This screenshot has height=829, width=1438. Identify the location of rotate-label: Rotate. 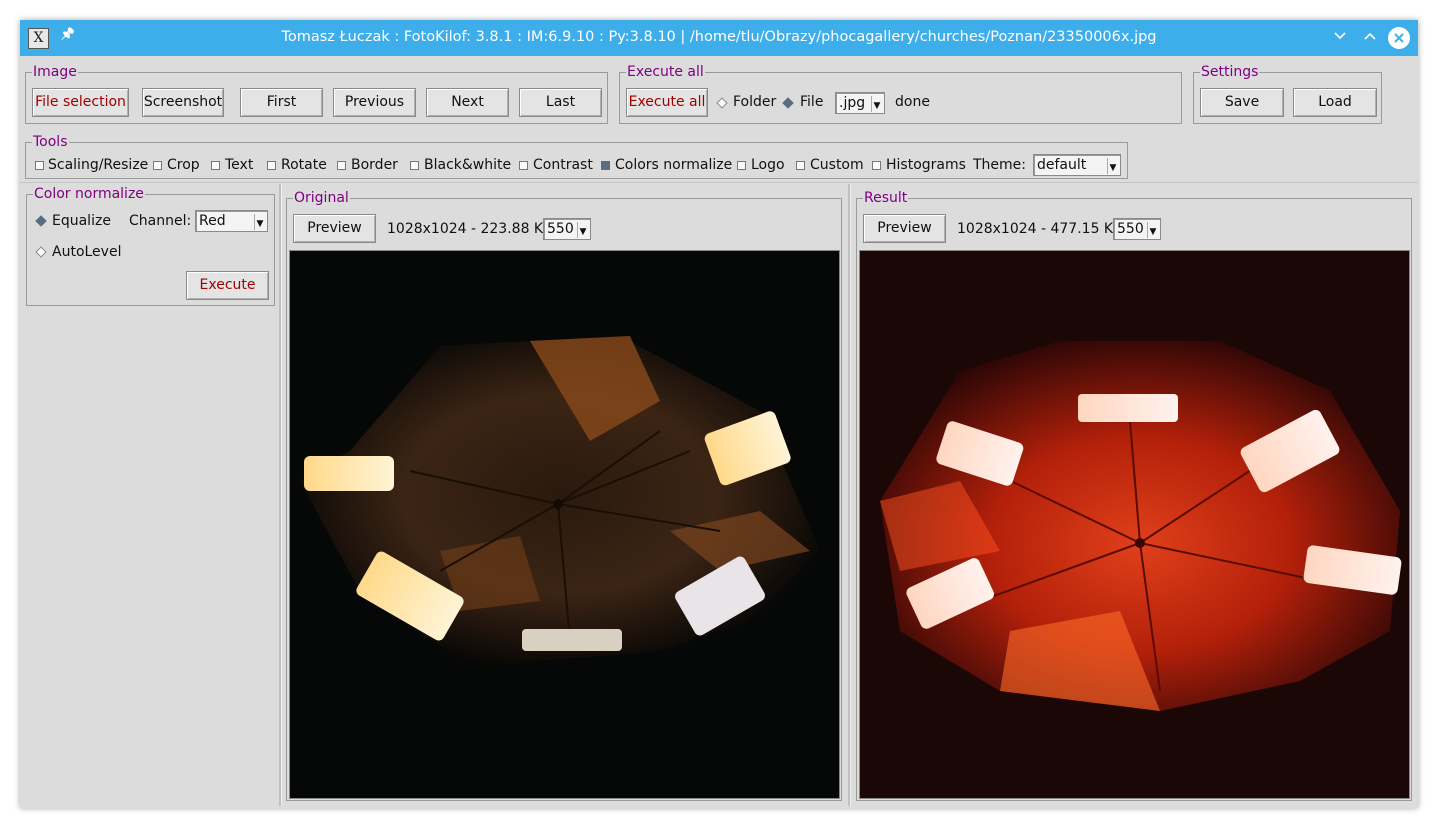
(304, 165).